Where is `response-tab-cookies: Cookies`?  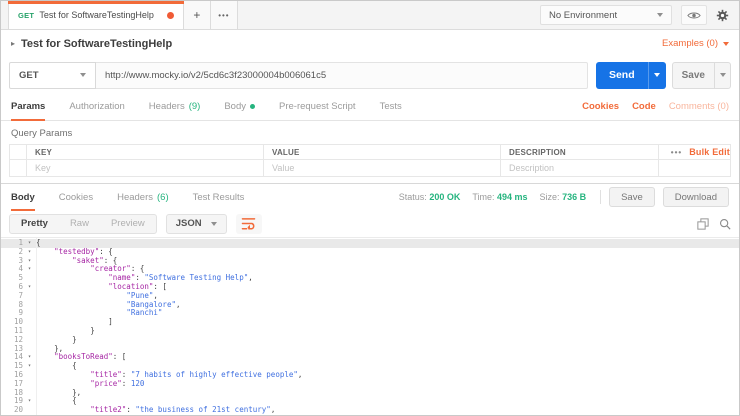
response-tab-cookies: Cookies is located at coordinates (76, 197).